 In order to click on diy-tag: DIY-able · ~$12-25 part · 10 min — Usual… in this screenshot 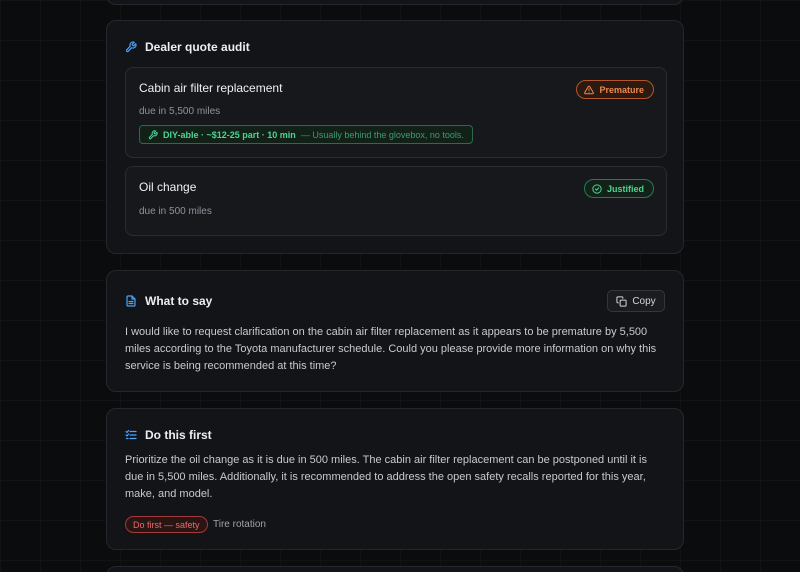, I will do `click(306, 134)`.